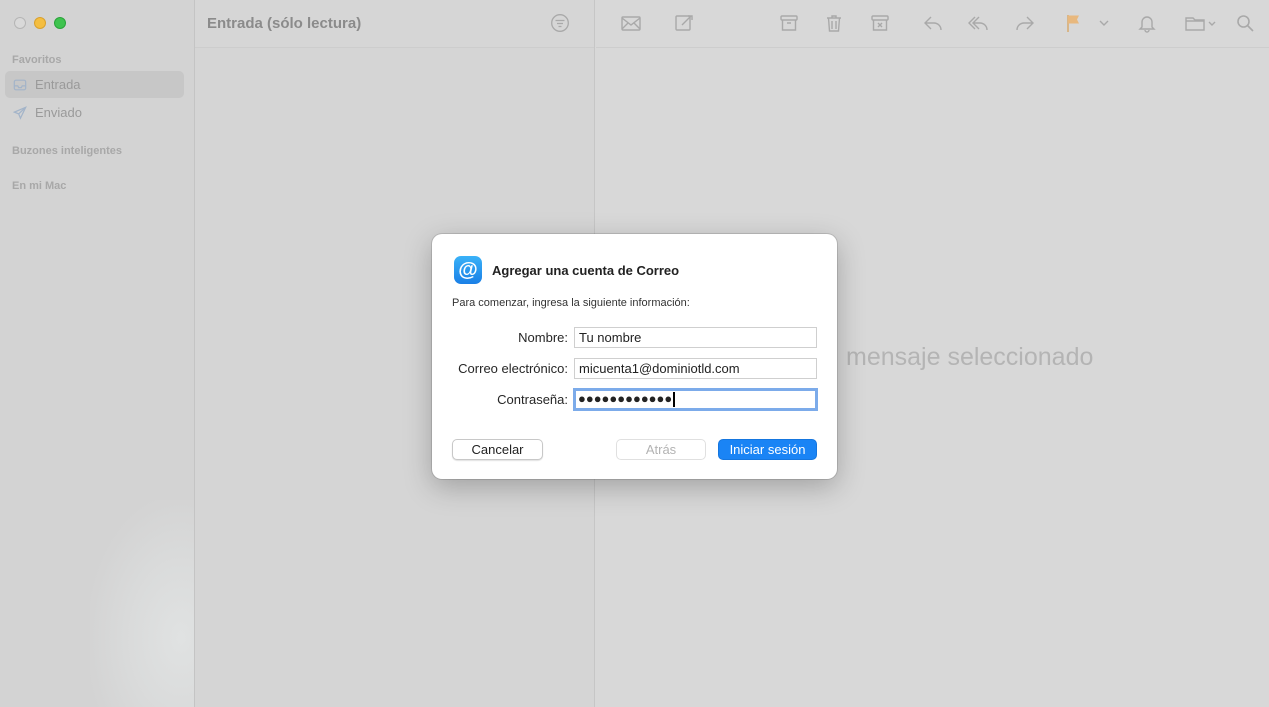 The height and width of the screenshot is (707, 1269). Describe the element at coordinates (58, 84) in the screenshot. I see `sidebar-item-label: Entrada` at that location.